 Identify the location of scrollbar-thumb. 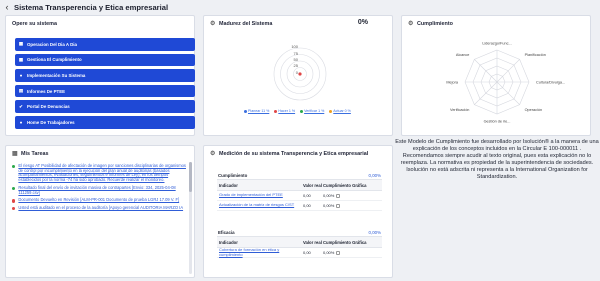
(190, 177).